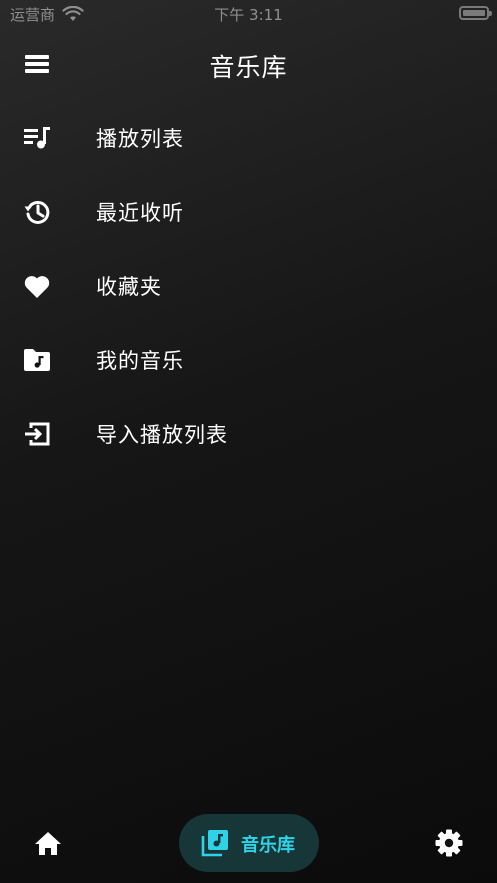  I want to click on status-bar: 运营商 下午 3:11, so click(248, 14).